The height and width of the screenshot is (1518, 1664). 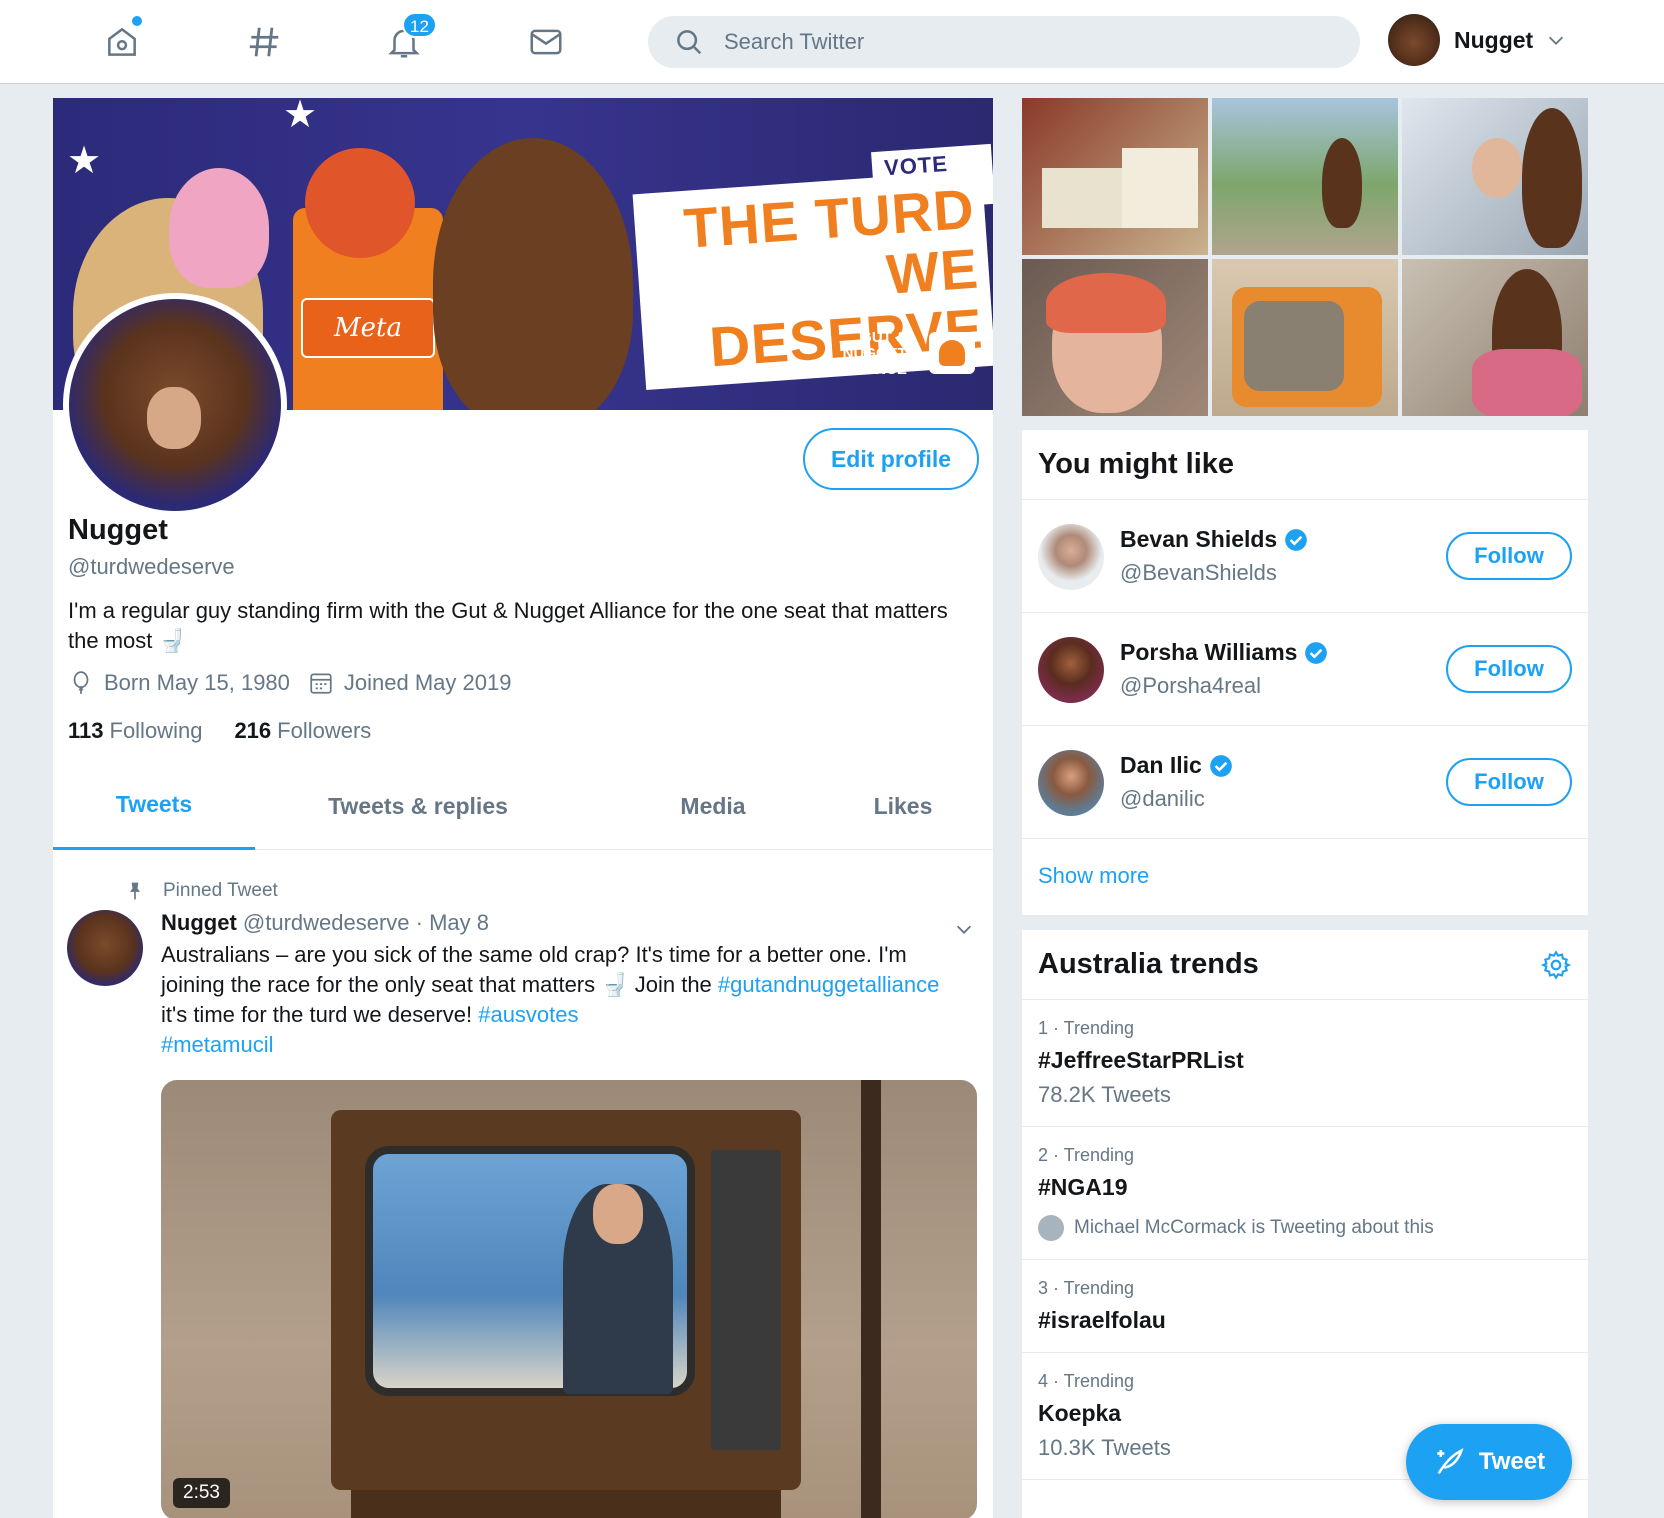 I want to click on pinned-tweet-label: Pinned Tweet, so click(x=201, y=891).